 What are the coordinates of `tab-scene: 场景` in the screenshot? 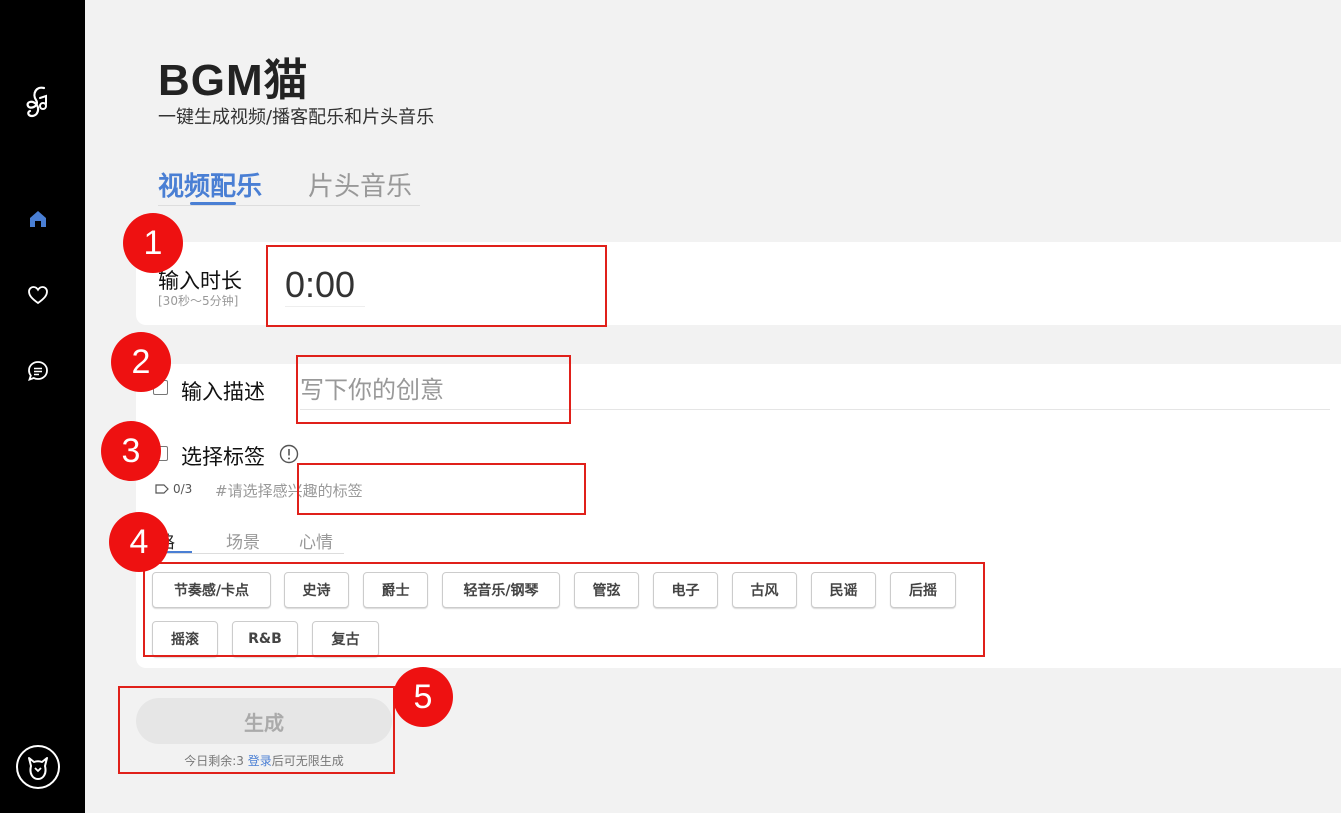 It's located at (243, 540).